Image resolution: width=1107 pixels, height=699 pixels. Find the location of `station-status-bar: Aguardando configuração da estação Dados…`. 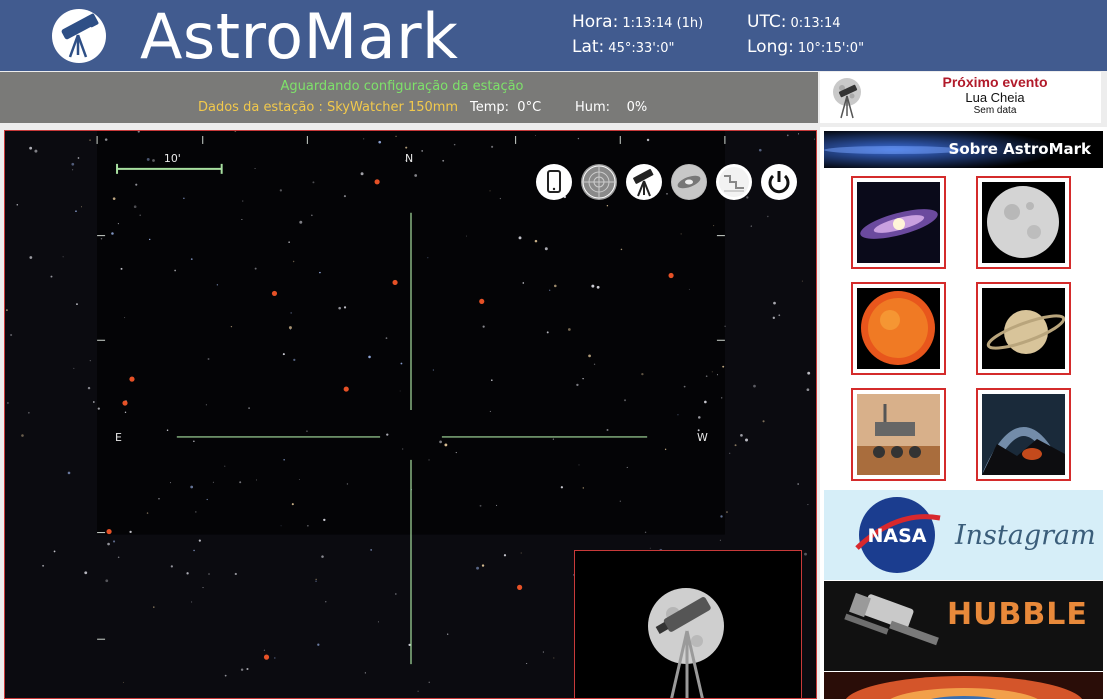

station-status-bar: Aguardando configuração da estação Dados… is located at coordinates (409, 97).